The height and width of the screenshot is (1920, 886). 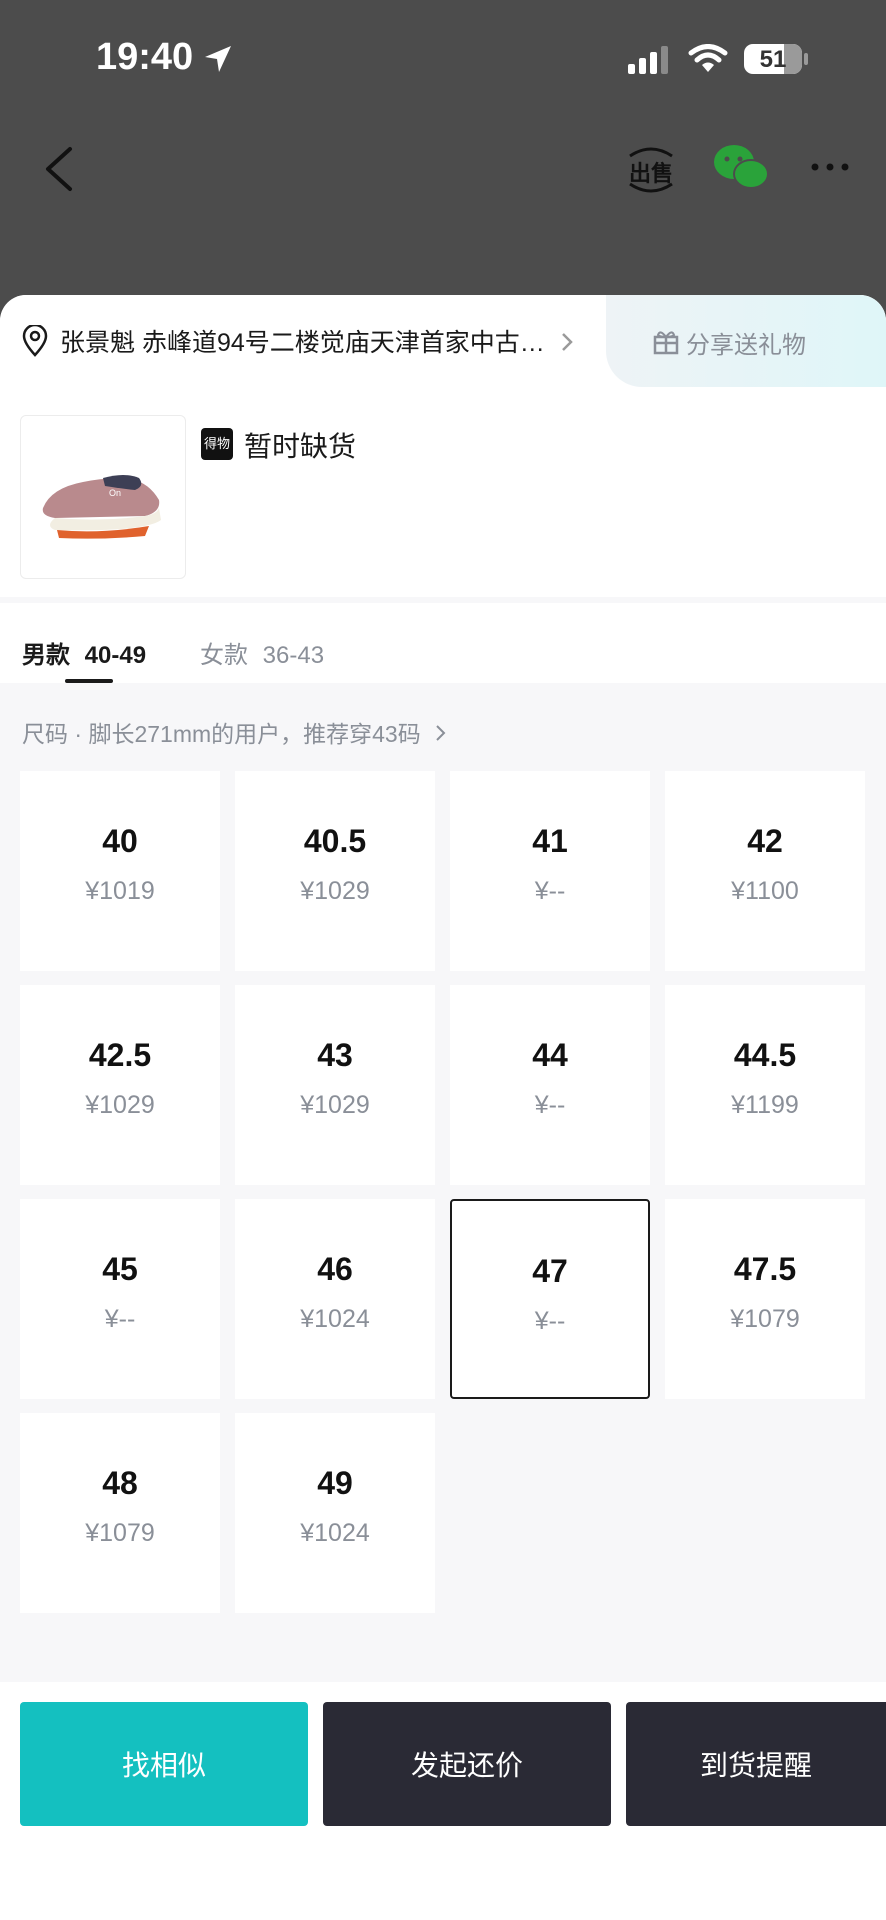 What do you see at coordinates (293, 655) in the screenshot?
I see `tab-women-range: 36-43` at bounding box center [293, 655].